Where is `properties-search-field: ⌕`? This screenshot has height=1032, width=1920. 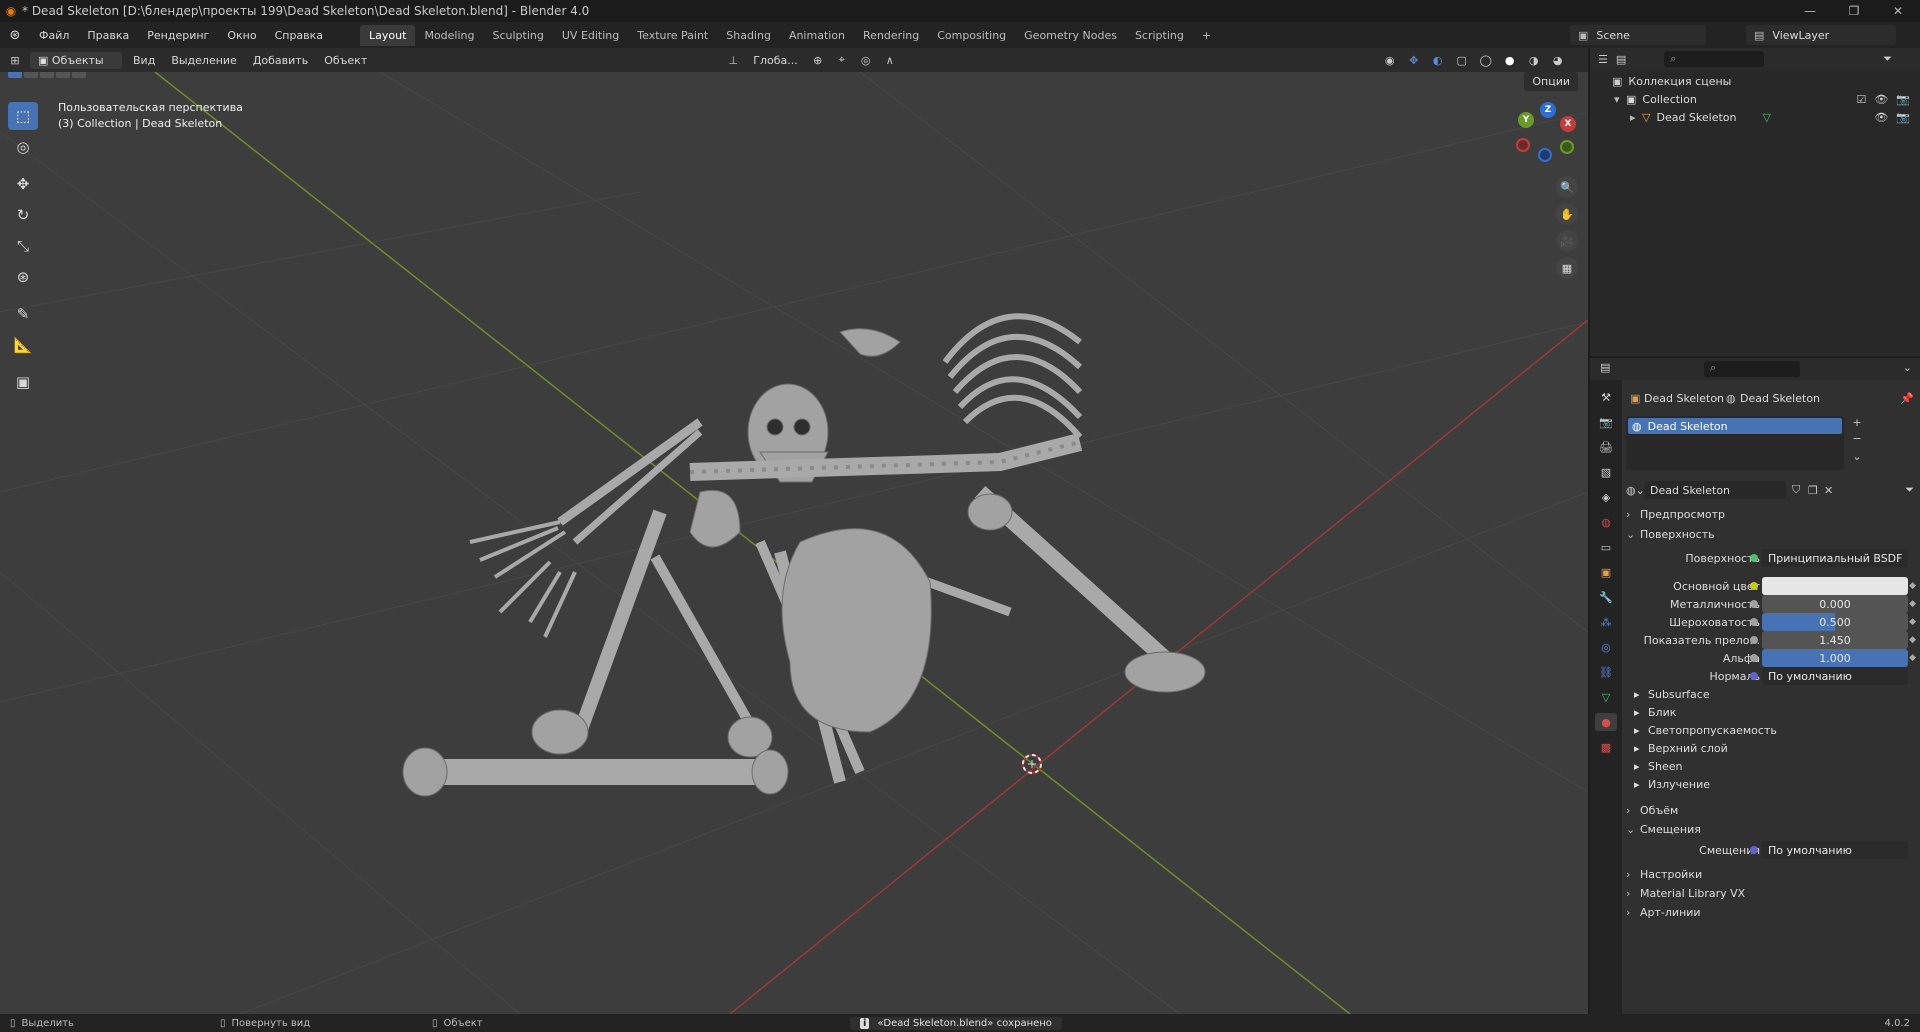 properties-search-field: ⌕ is located at coordinates (1752, 369).